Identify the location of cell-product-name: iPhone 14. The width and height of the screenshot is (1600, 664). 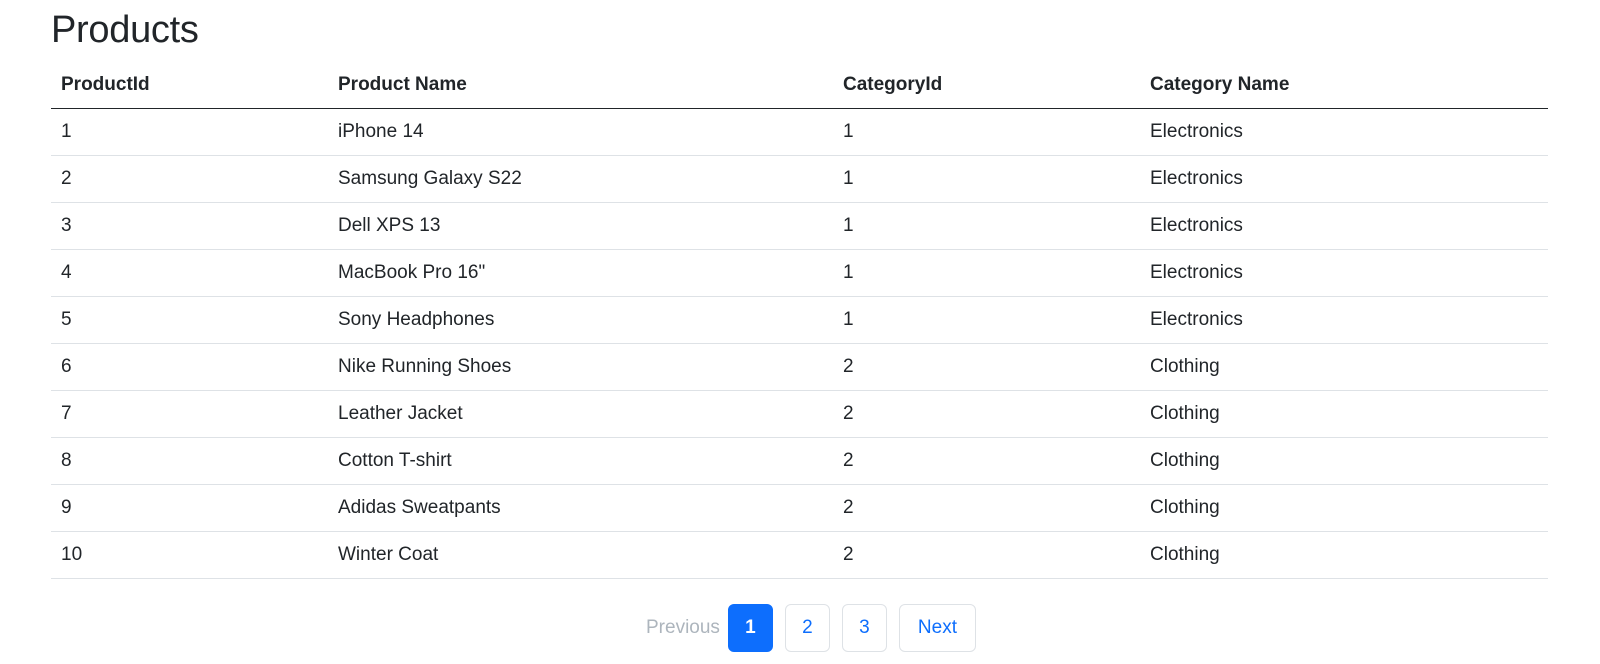
(580, 132).